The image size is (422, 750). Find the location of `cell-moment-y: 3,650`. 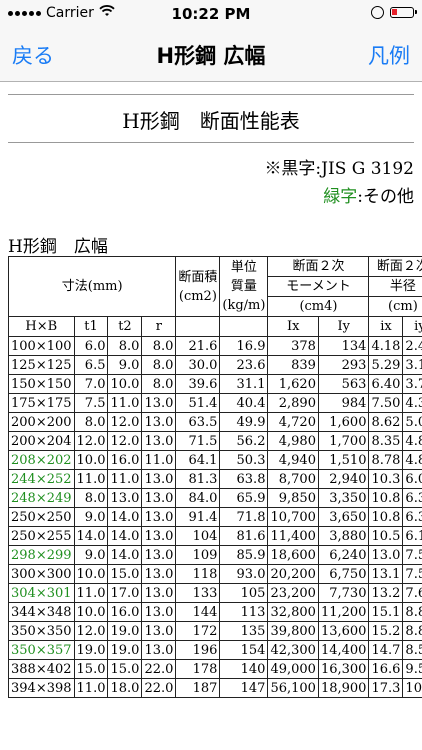

cell-moment-y: 3,650 is located at coordinates (343, 517).